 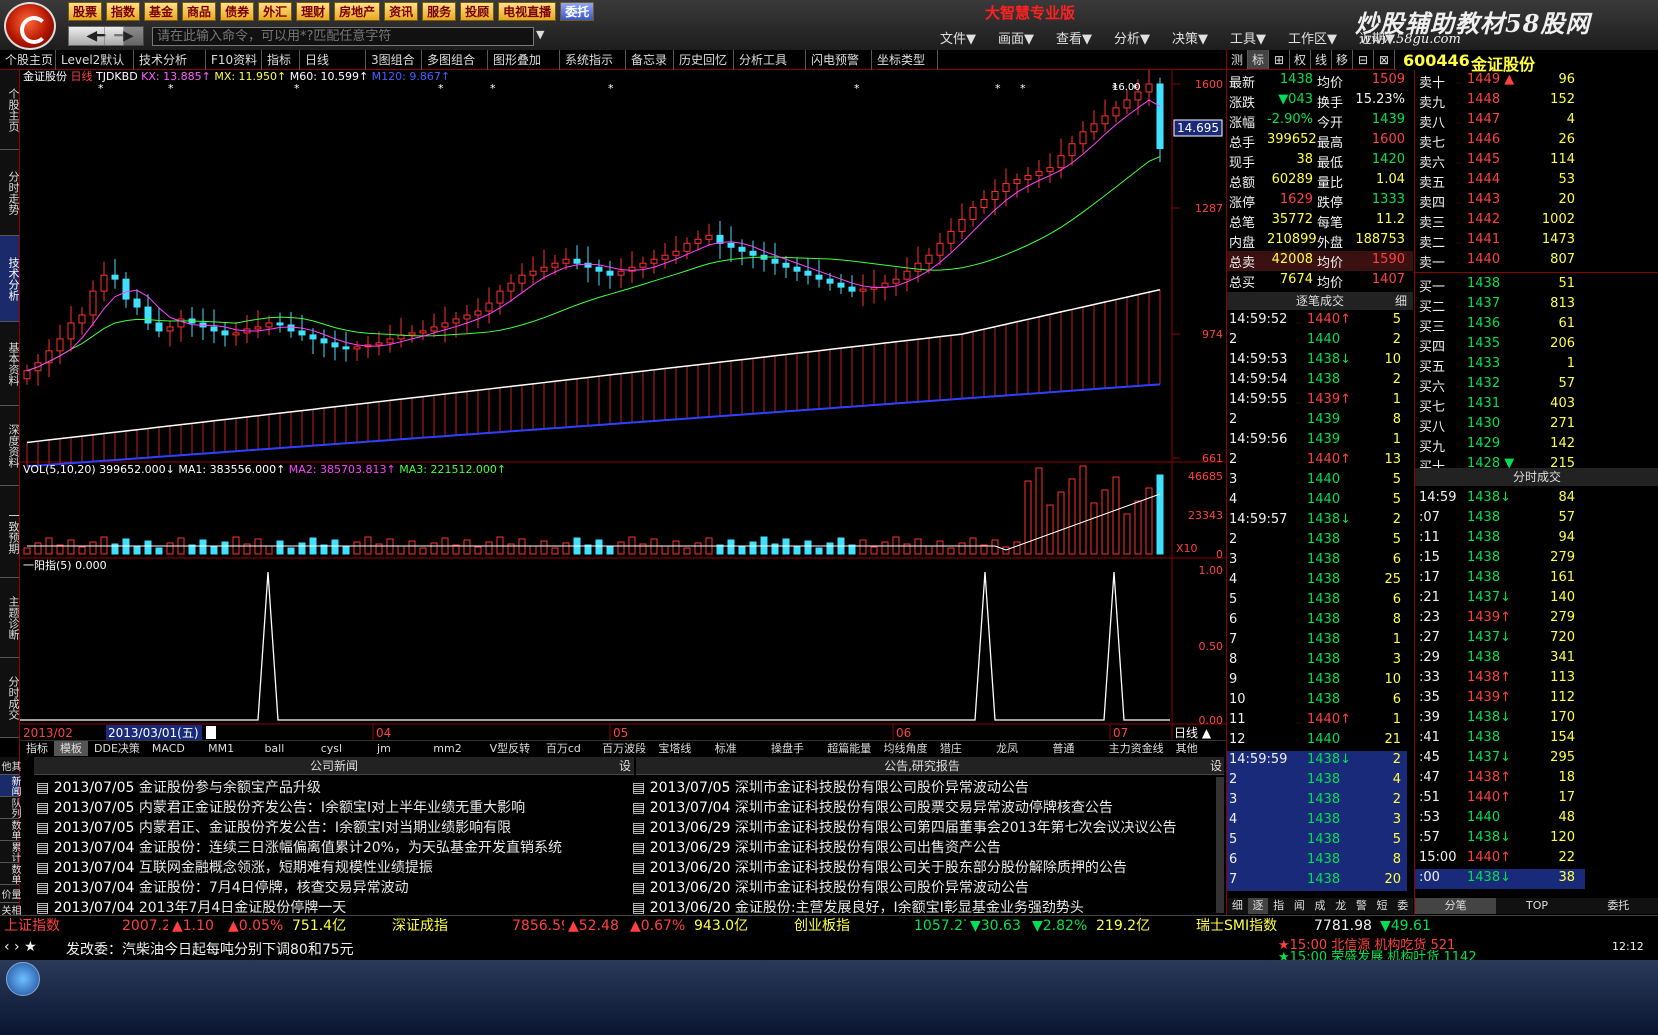 I want to click on menu-button: 基金, so click(x=161, y=11).